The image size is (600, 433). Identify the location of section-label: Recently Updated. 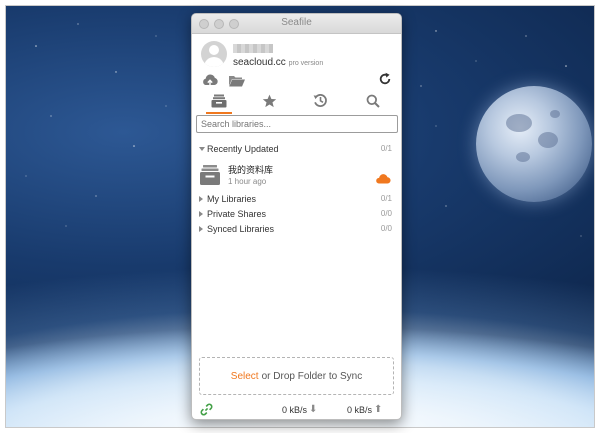
(243, 149).